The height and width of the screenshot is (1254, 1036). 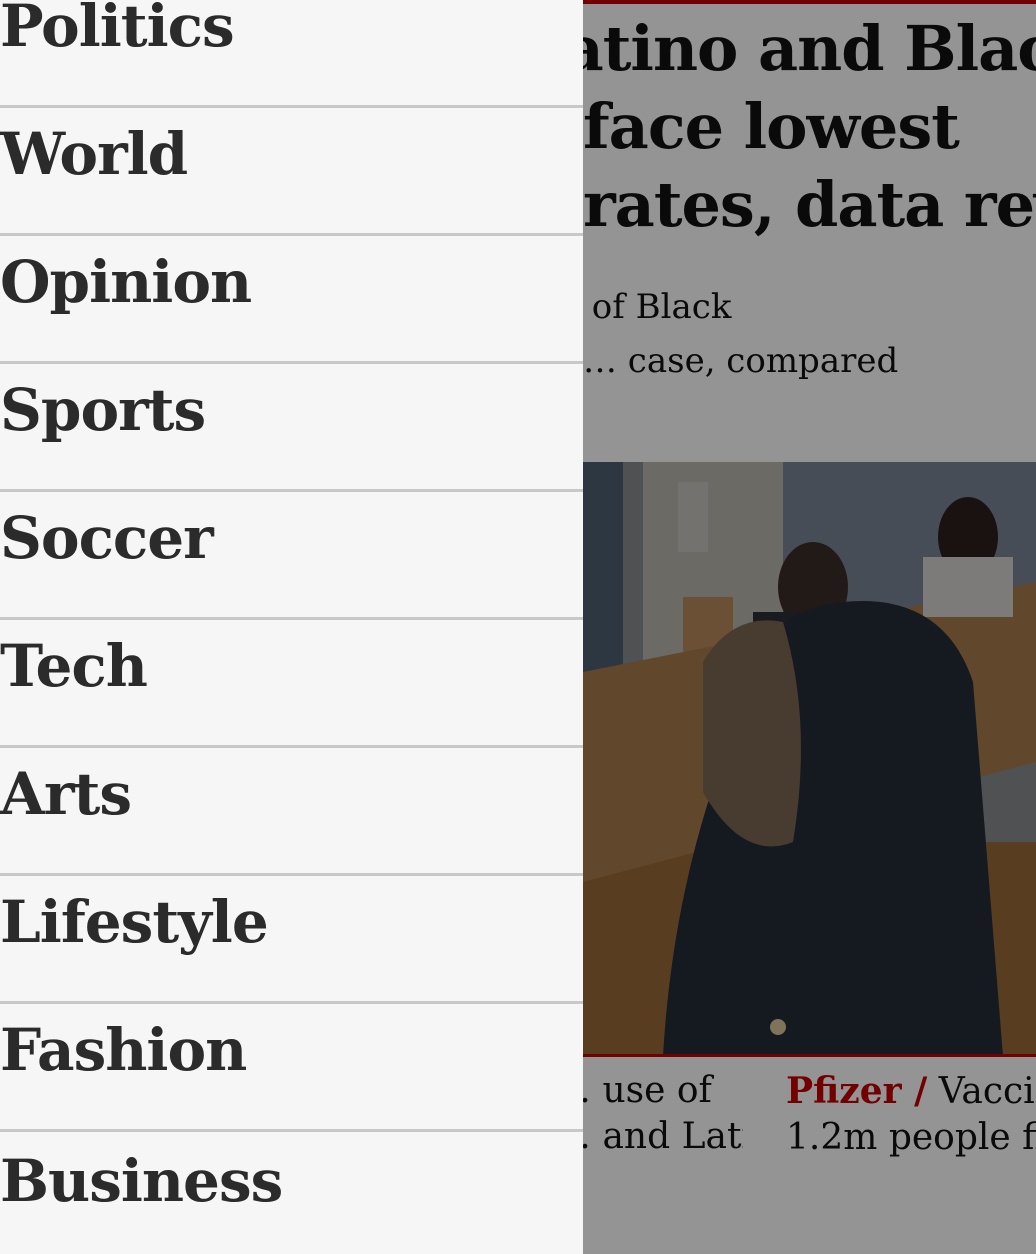 I want to click on nav-item-label: Tech, so click(x=74, y=666).